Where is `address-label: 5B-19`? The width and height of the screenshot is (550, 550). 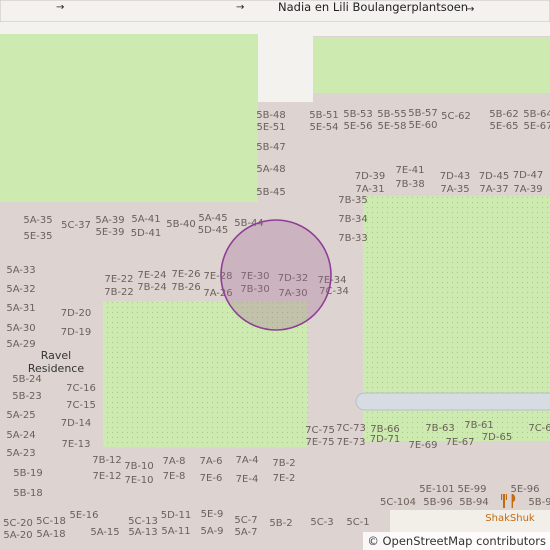 address-label: 5B-19 is located at coordinates (28, 473).